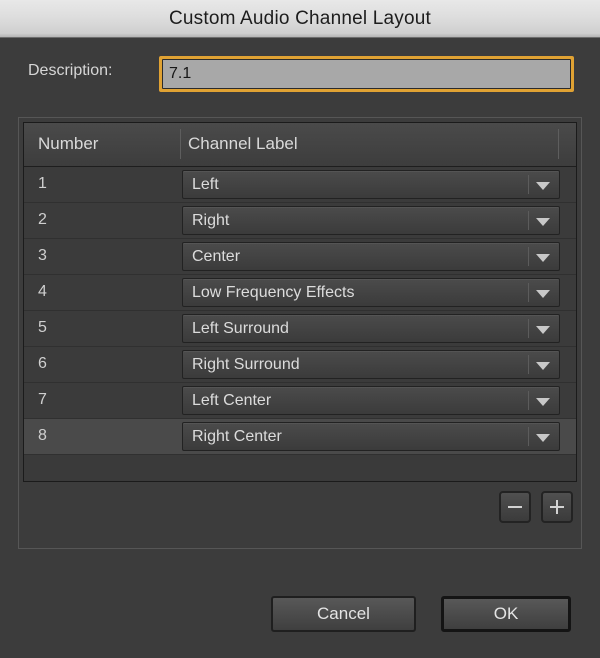 The height and width of the screenshot is (658, 600). What do you see at coordinates (343, 614) in the screenshot?
I see `cancel-button: Cancel` at bounding box center [343, 614].